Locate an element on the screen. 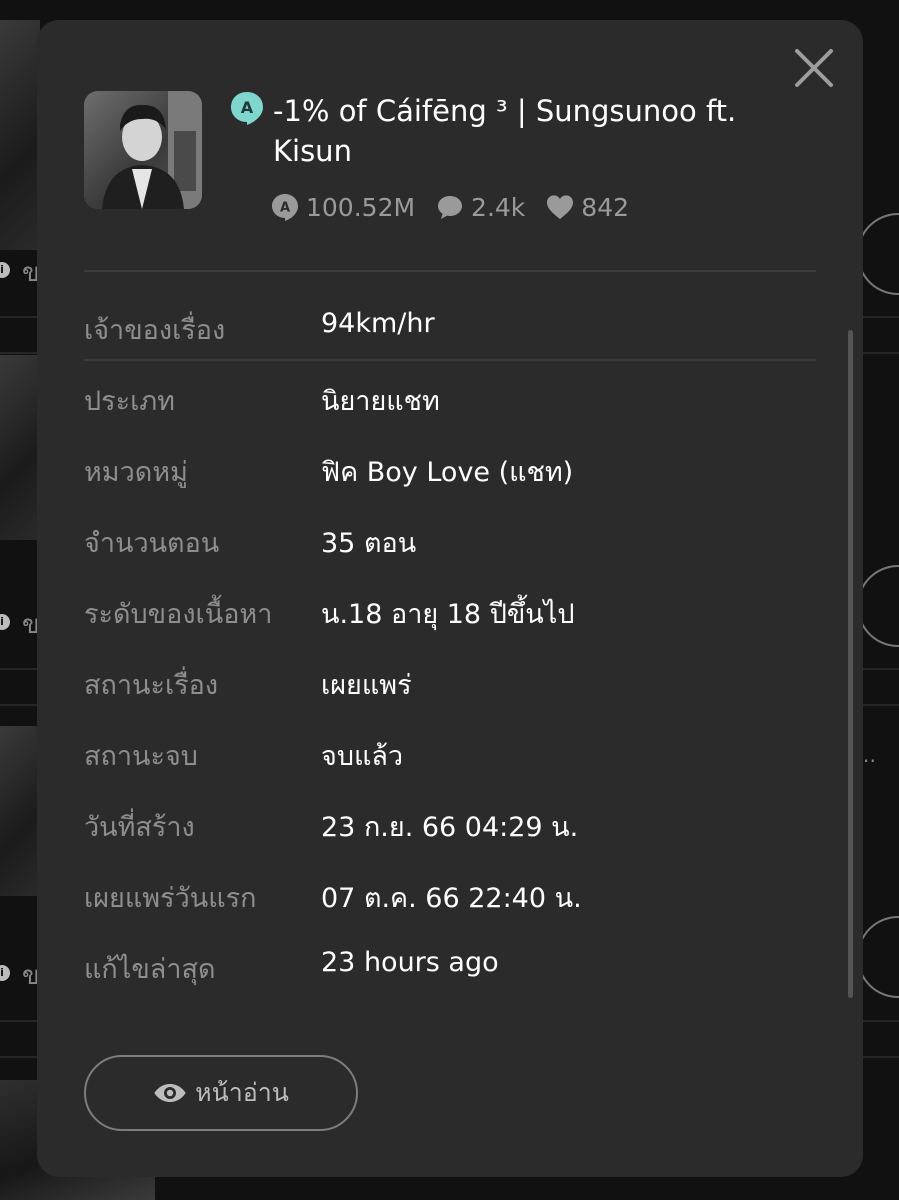  close-icon is located at coordinates (814, 68).